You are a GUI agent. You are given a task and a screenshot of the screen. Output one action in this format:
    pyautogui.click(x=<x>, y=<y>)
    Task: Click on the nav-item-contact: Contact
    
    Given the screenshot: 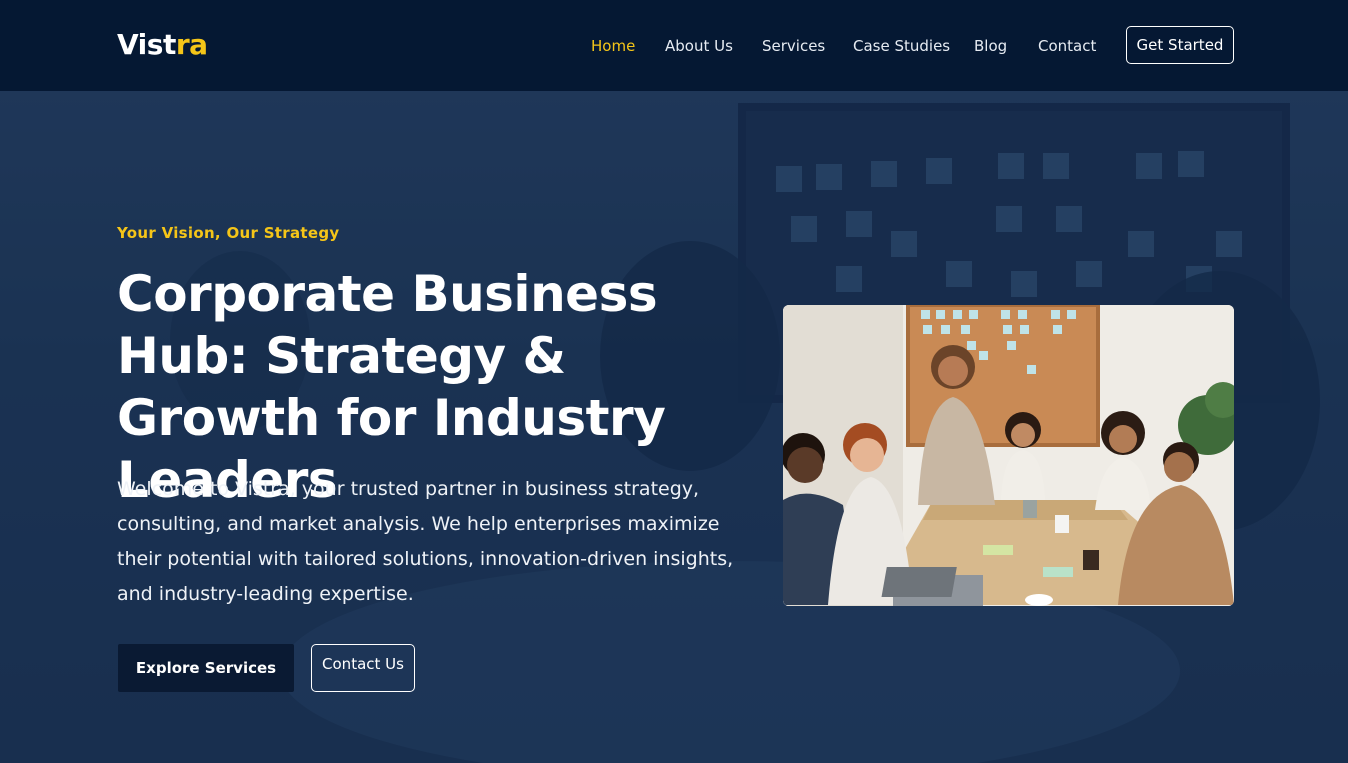 What is the action you would take?
    pyautogui.click(x=1067, y=46)
    